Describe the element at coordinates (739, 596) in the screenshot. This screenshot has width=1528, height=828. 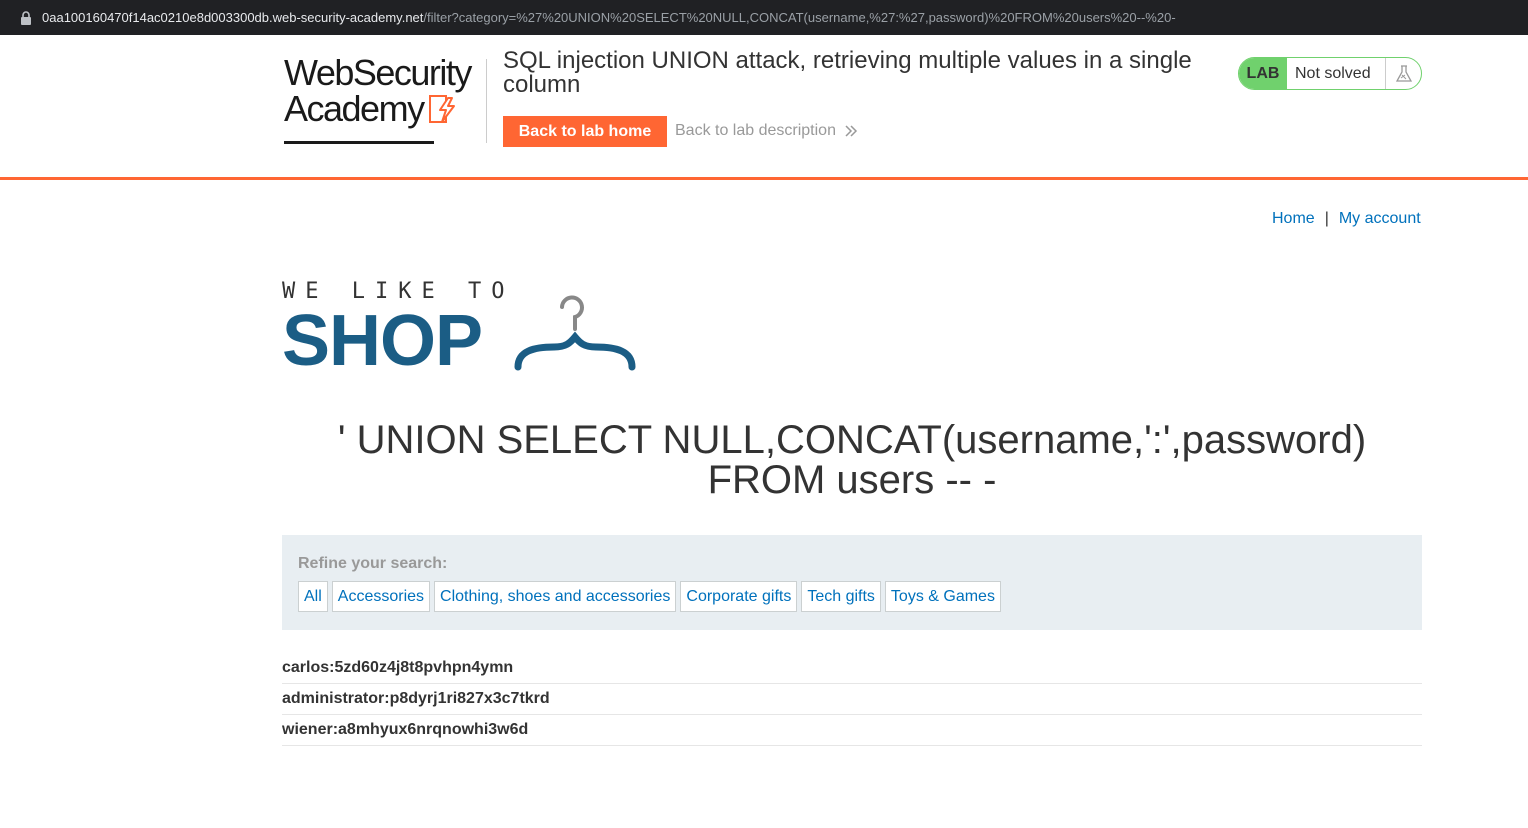
I see `filter-category-corporate-gifts: Corporate gifts` at that location.